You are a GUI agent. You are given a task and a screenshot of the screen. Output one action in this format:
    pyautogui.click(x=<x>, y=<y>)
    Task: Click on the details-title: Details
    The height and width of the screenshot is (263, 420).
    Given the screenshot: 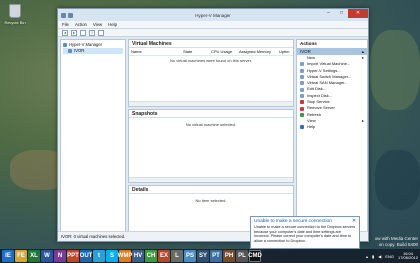 What is the action you would take?
    pyautogui.click(x=211, y=190)
    